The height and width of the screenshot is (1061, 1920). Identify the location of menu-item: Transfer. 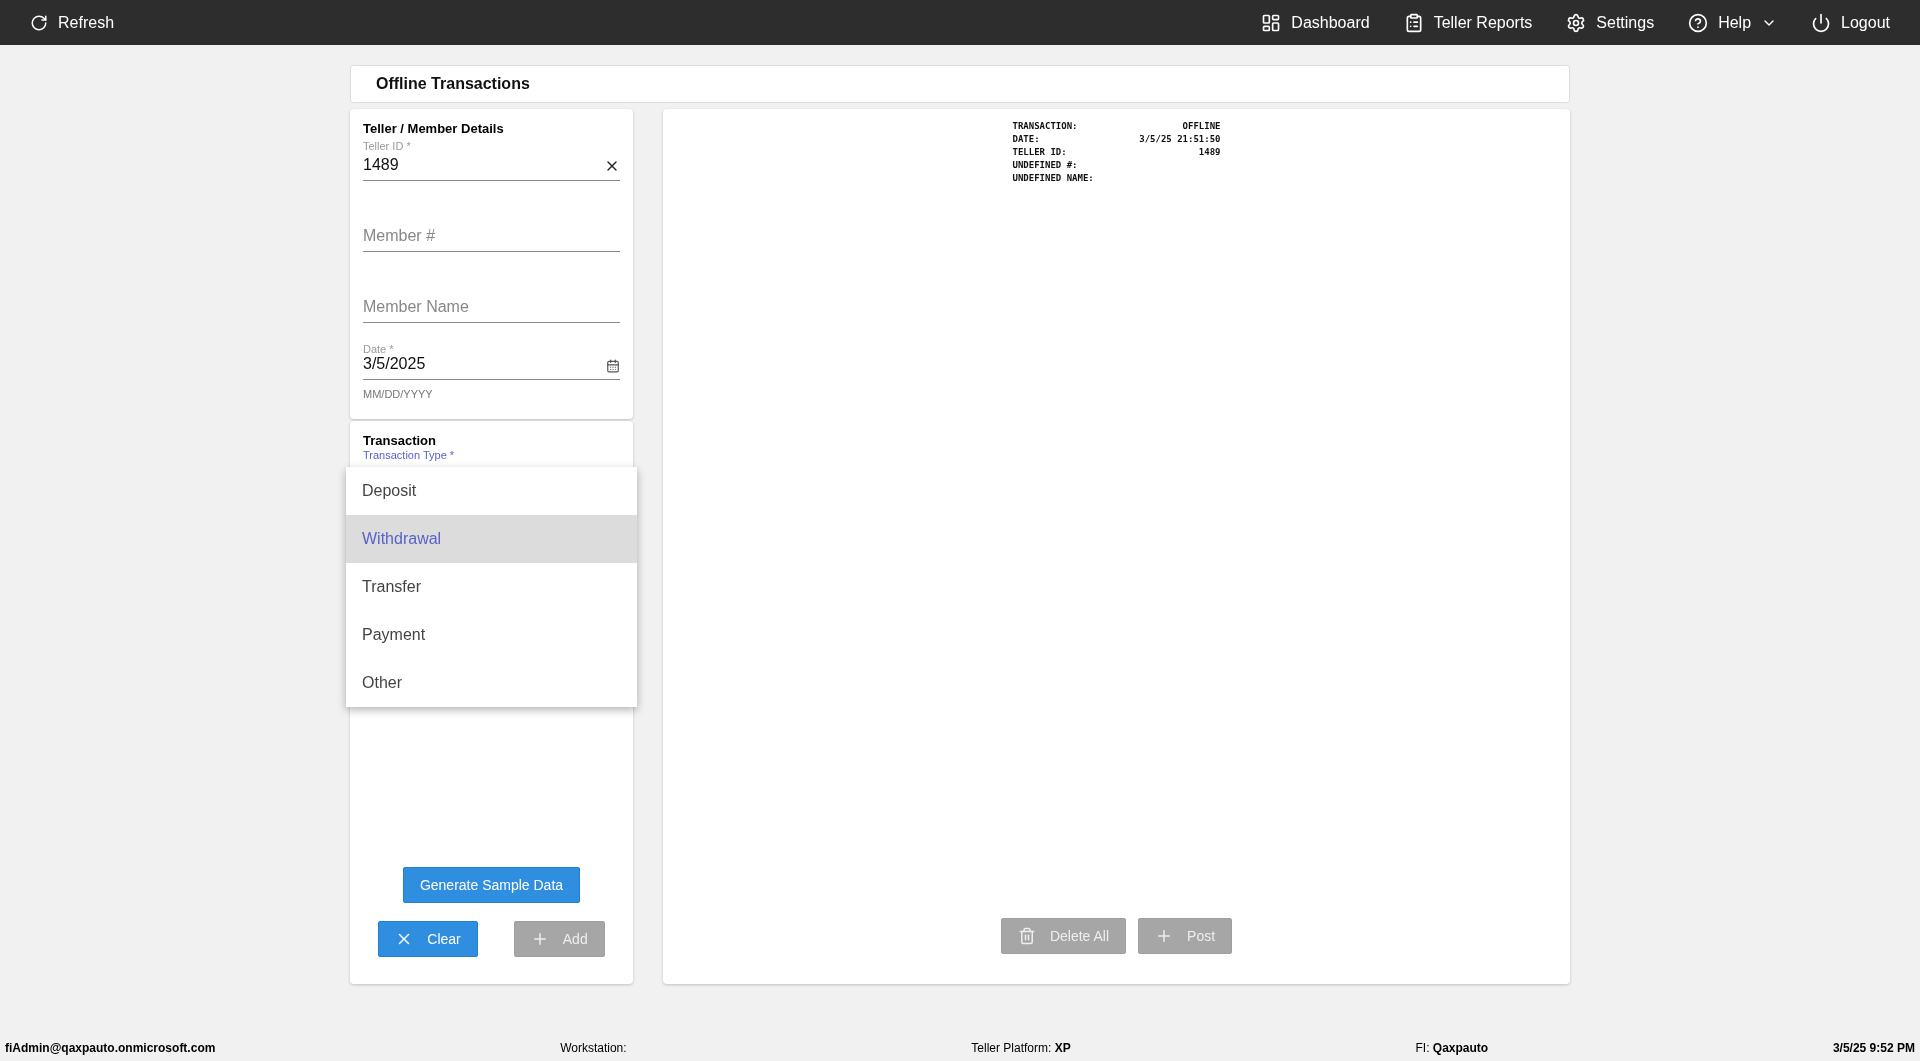
(491, 587).